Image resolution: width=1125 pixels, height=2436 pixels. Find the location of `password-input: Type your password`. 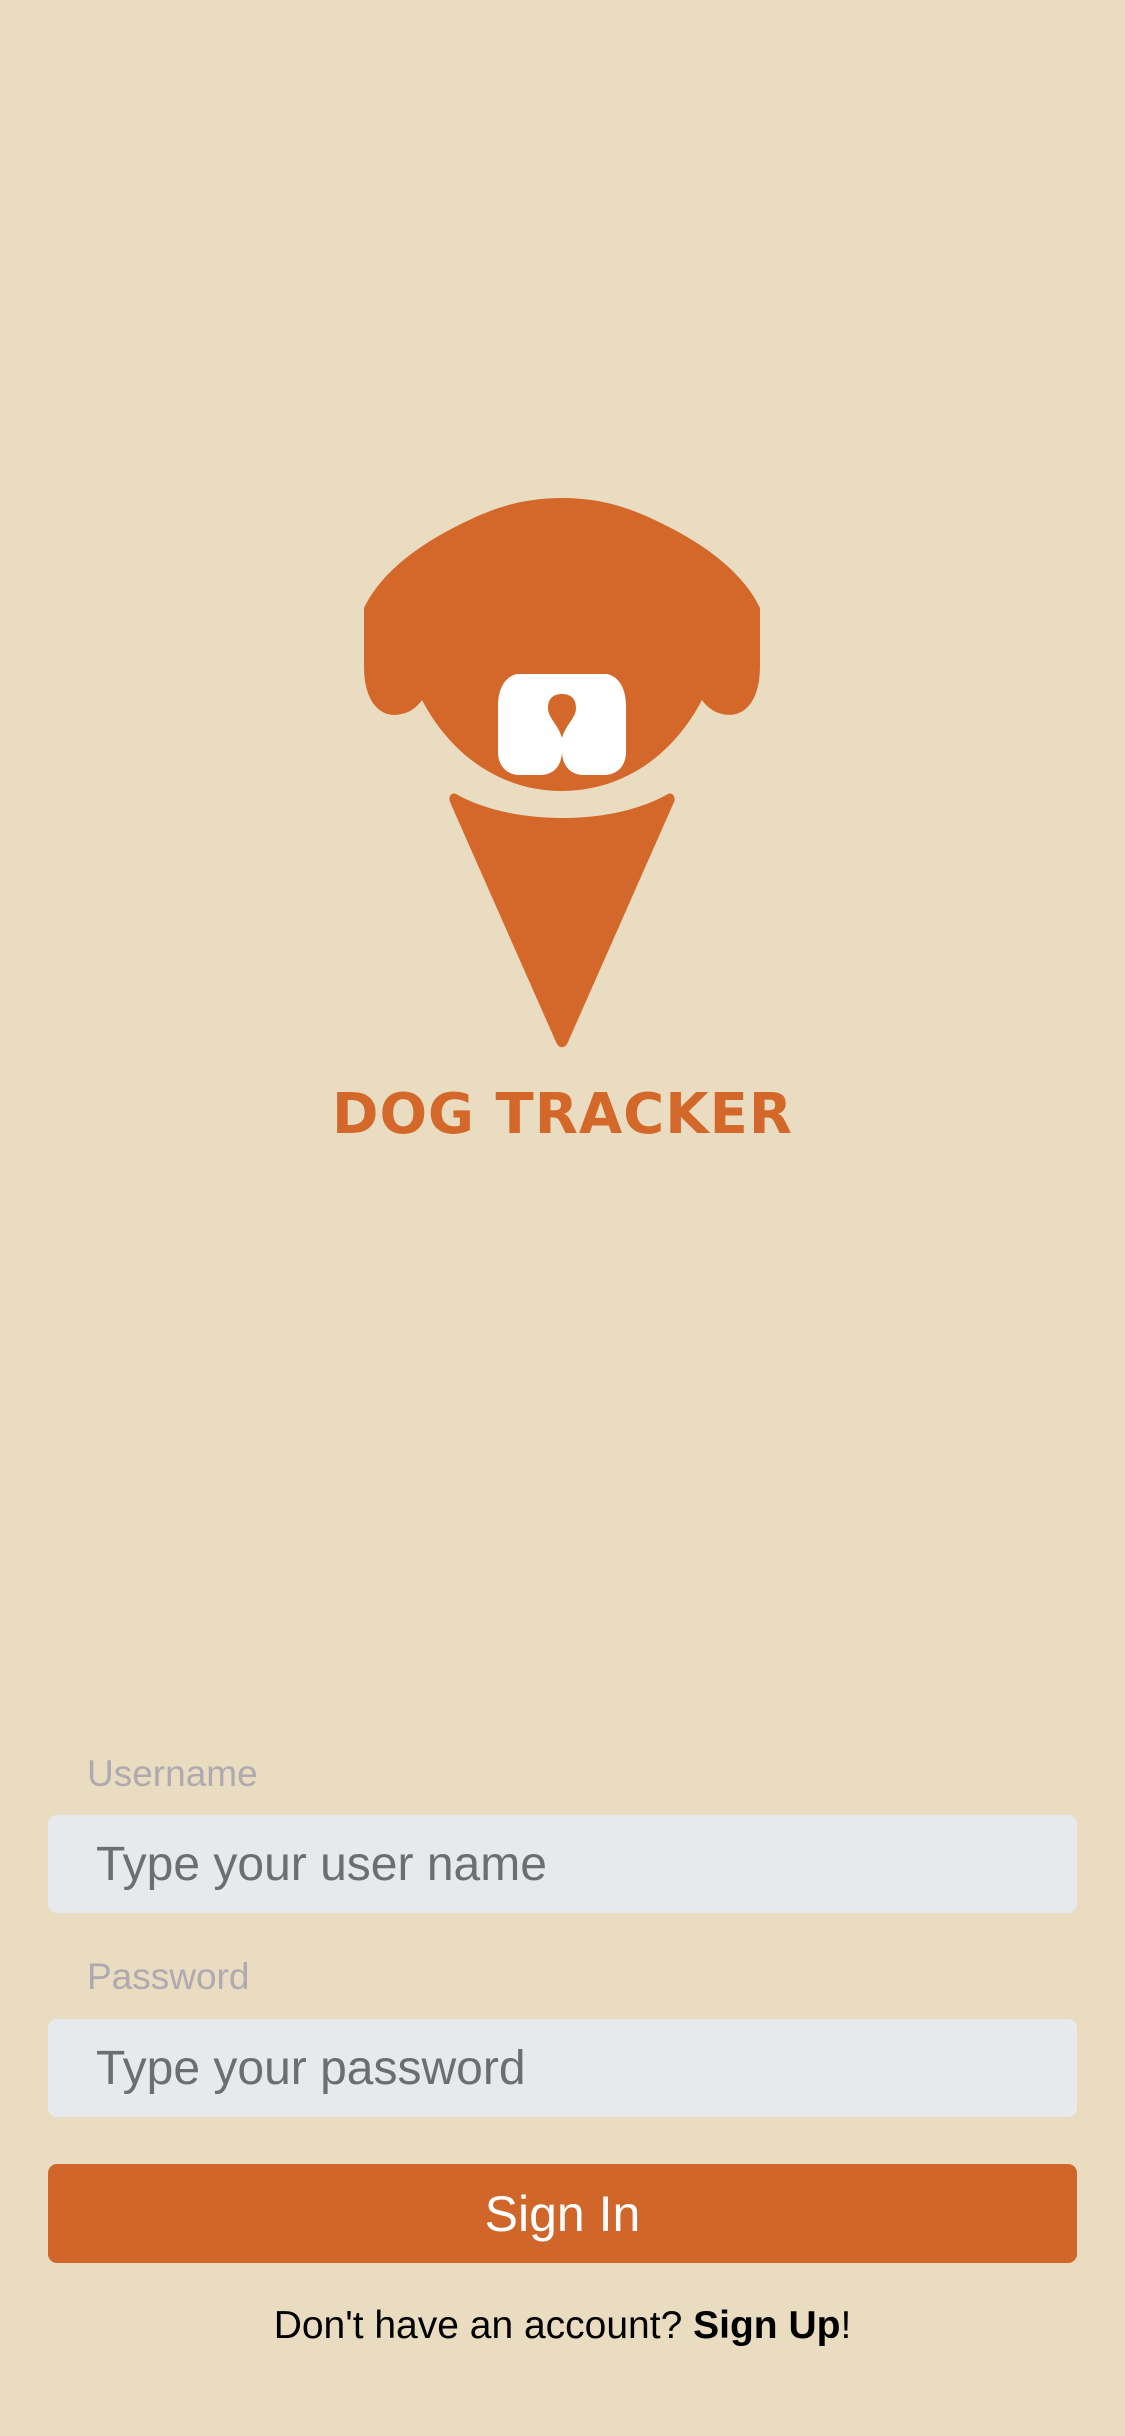

password-input: Type your password is located at coordinates (562, 2068).